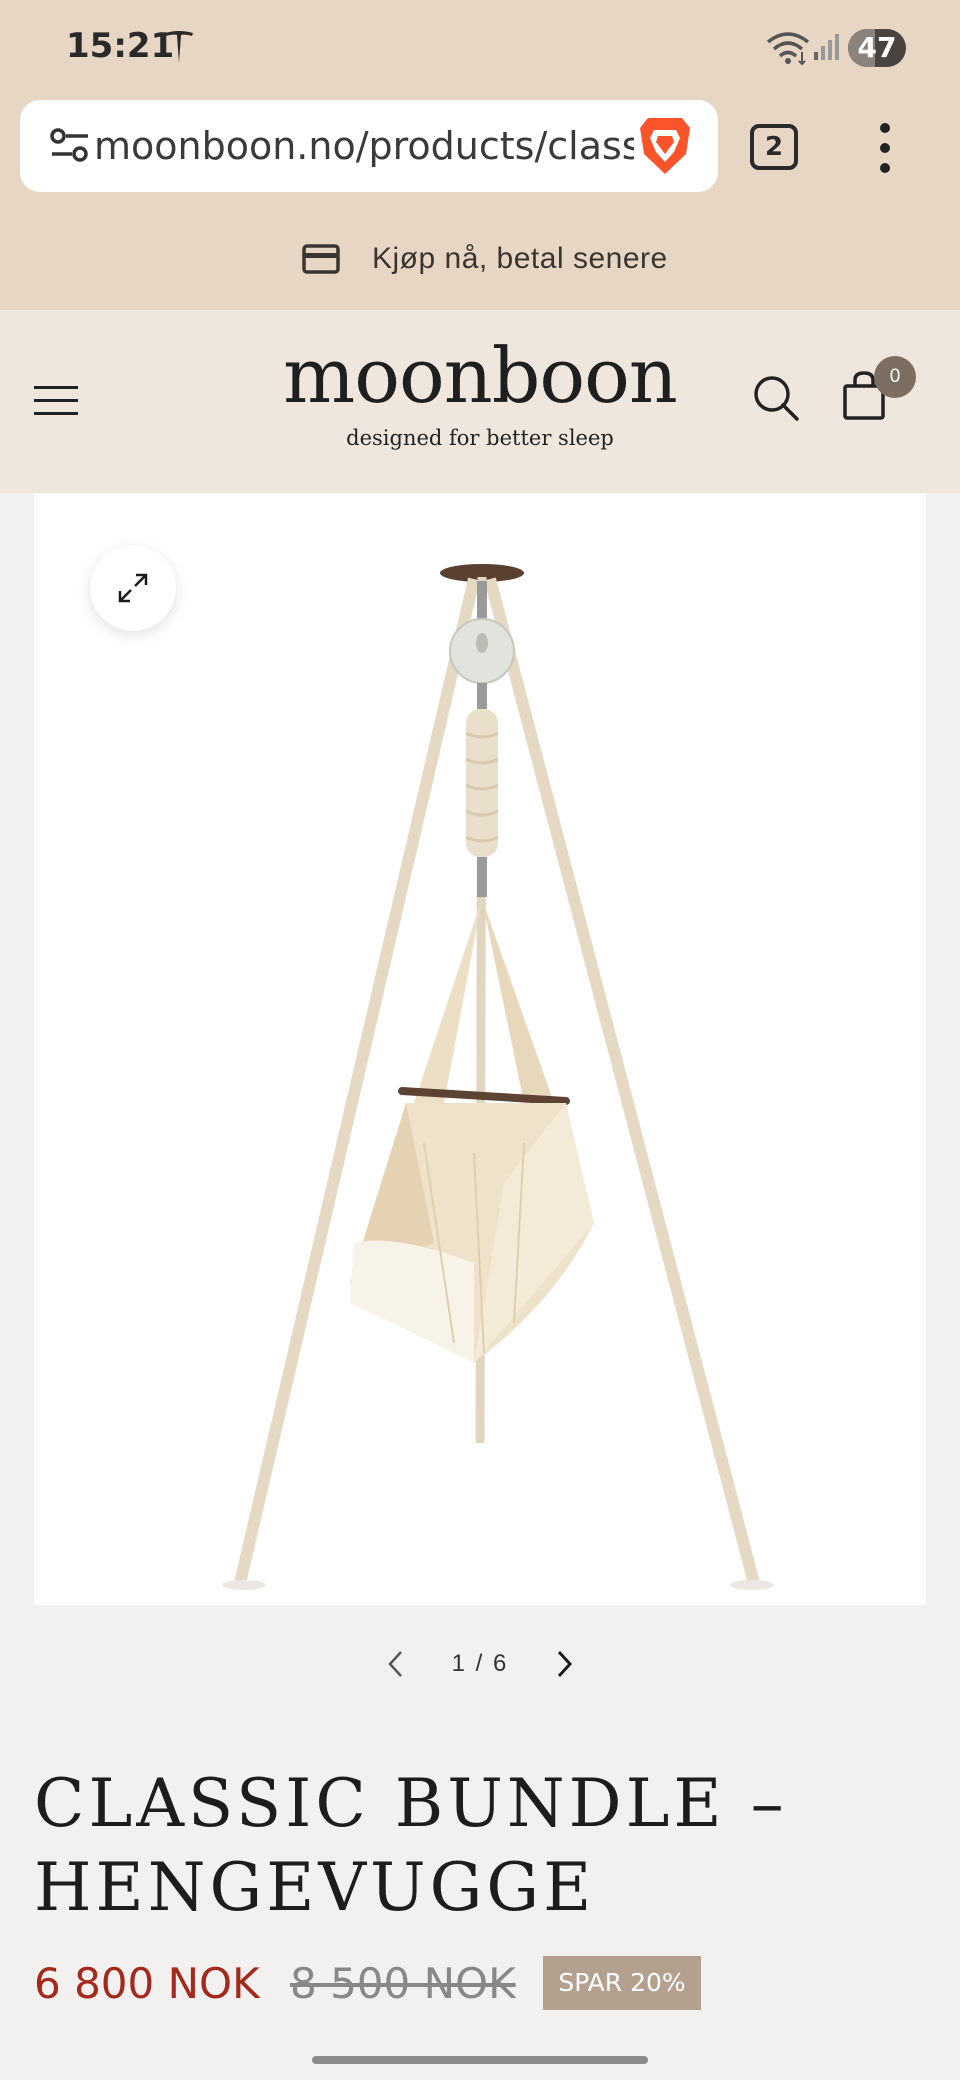 Image resolution: width=960 pixels, height=2080 pixels. Describe the element at coordinates (179, 47) in the screenshot. I see `tesla-icon` at that location.